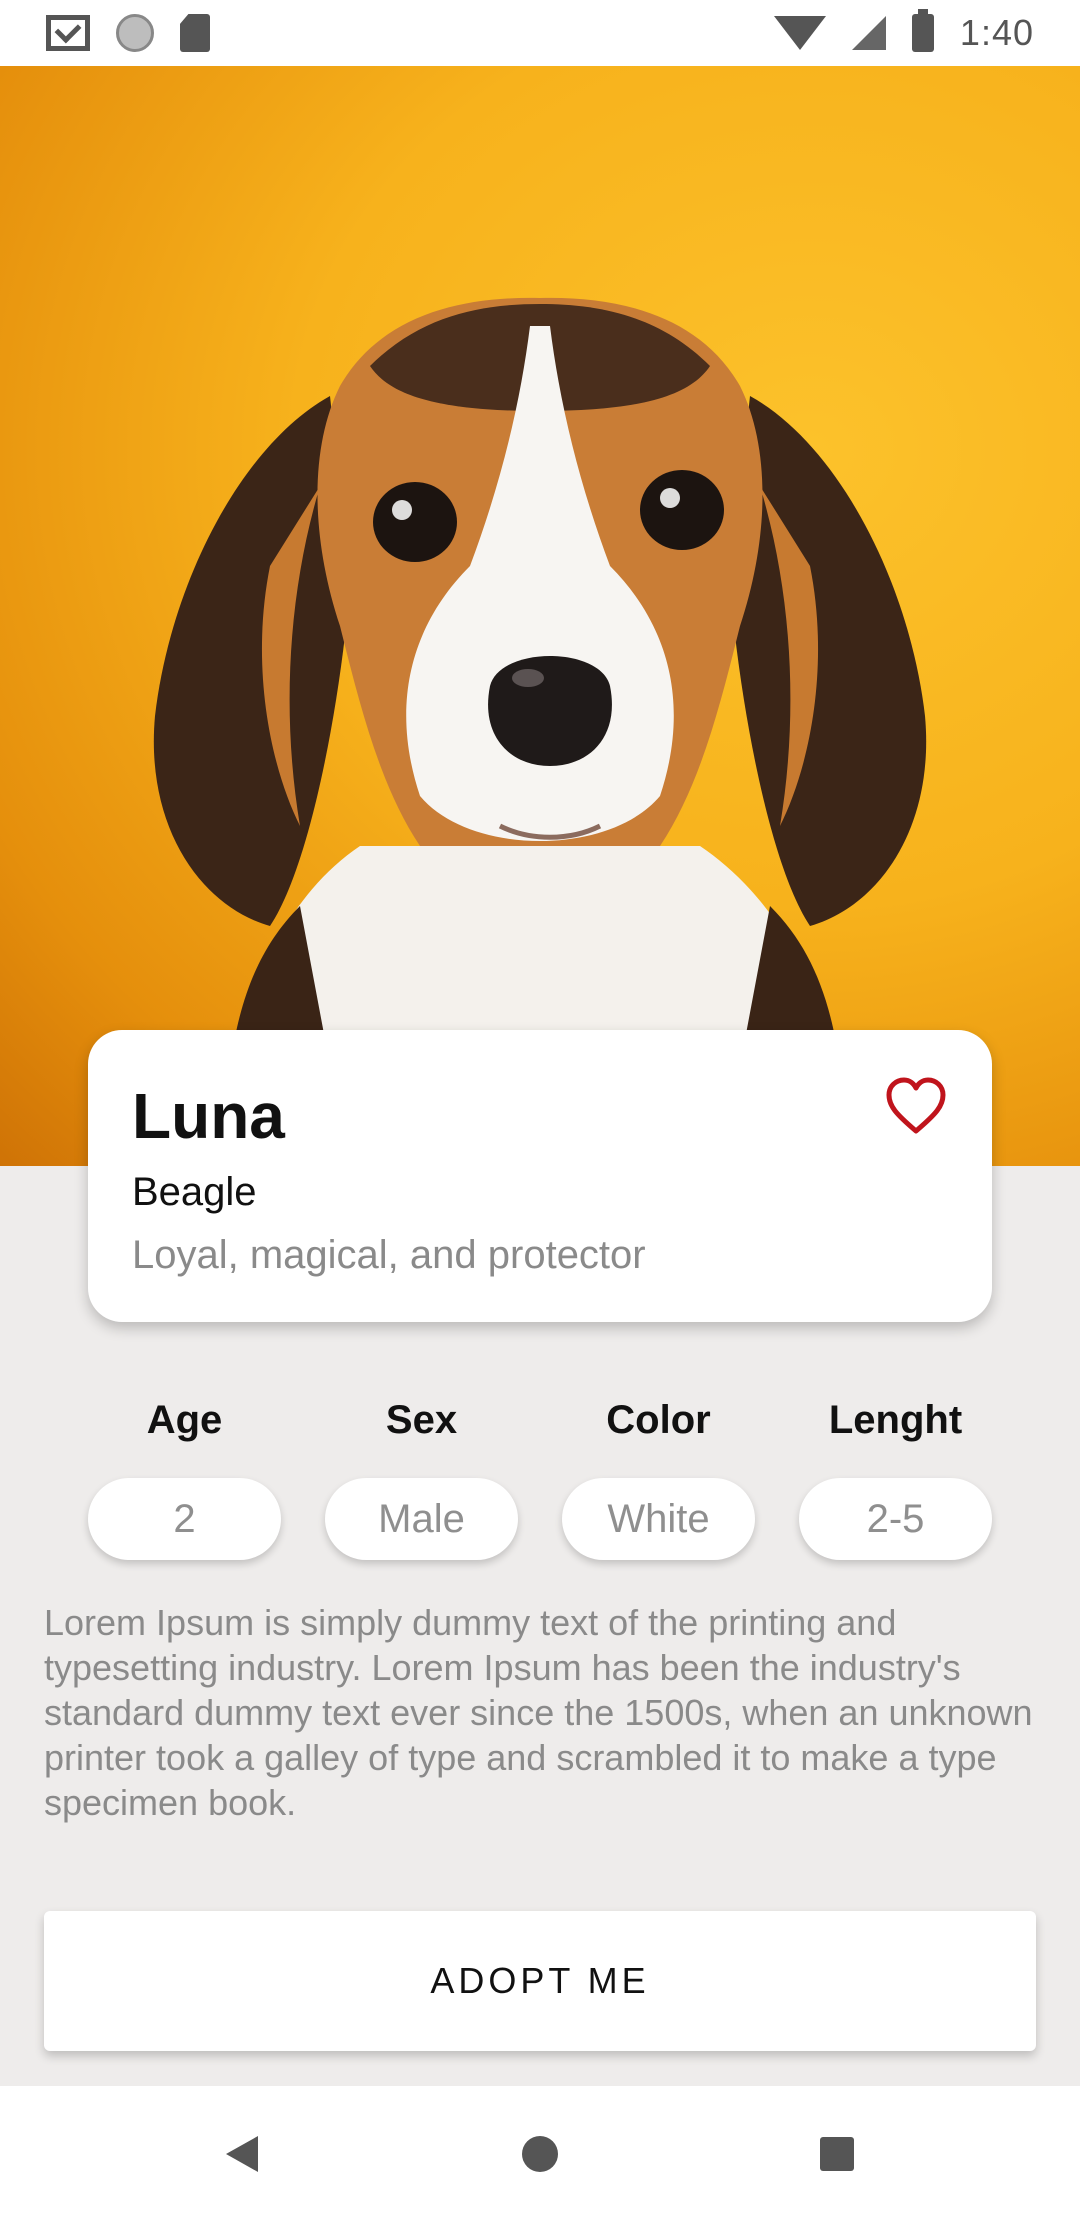 The image size is (1080, 2220). Describe the element at coordinates (922, 30) in the screenshot. I see `battery-icon` at that location.